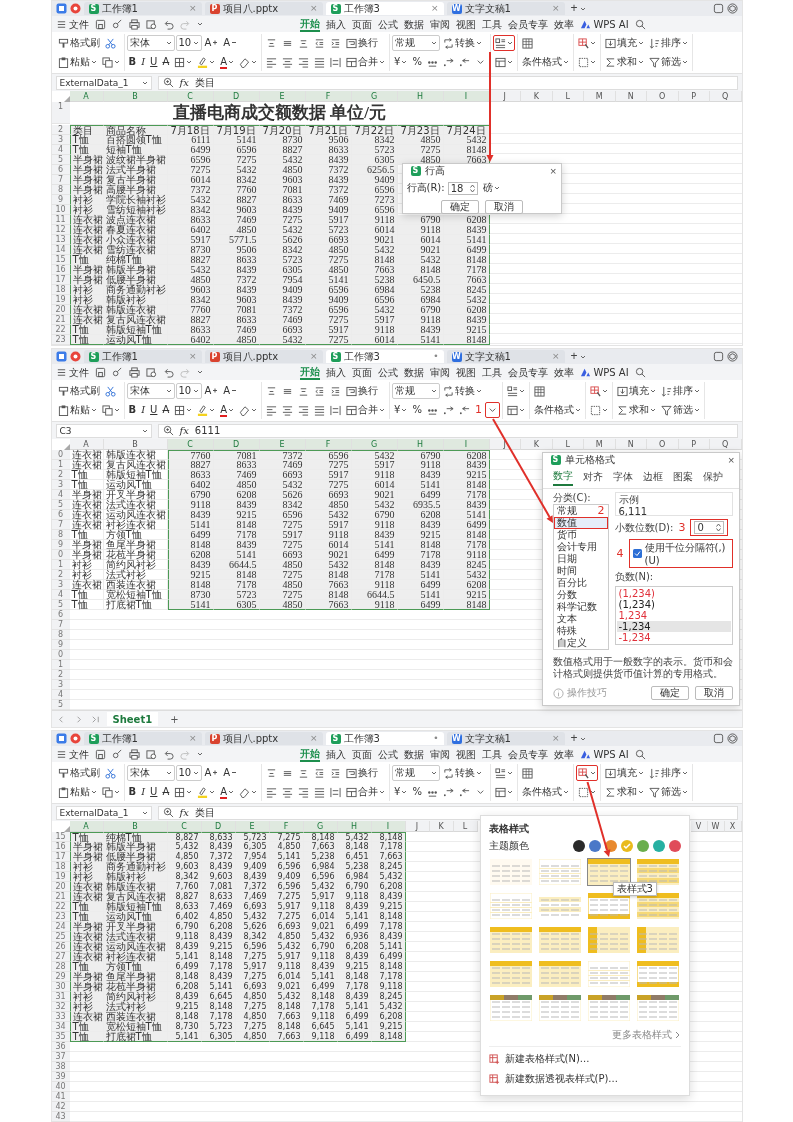  What do you see at coordinates (282, 96) in the screenshot?
I see `column-header: E` at bounding box center [282, 96].